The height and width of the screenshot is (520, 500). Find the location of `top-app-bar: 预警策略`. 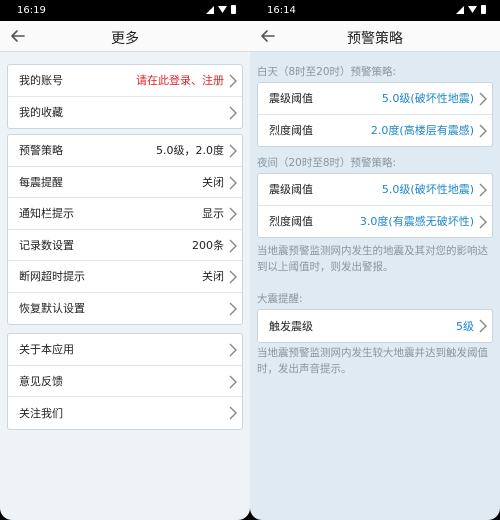

top-app-bar: 预警策略 is located at coordinates (375, 36).